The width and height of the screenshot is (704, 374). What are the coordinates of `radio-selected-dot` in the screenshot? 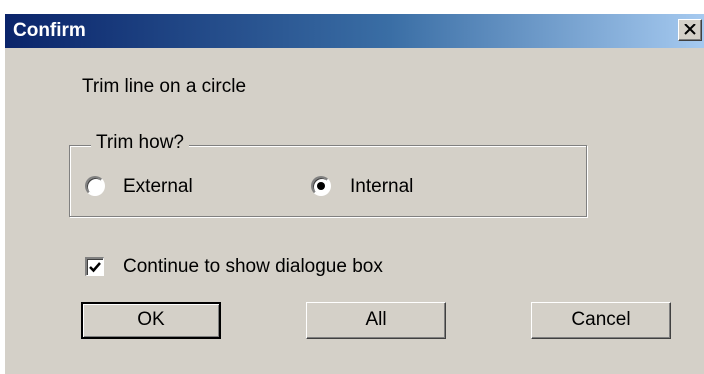 It's located at (321, 186).